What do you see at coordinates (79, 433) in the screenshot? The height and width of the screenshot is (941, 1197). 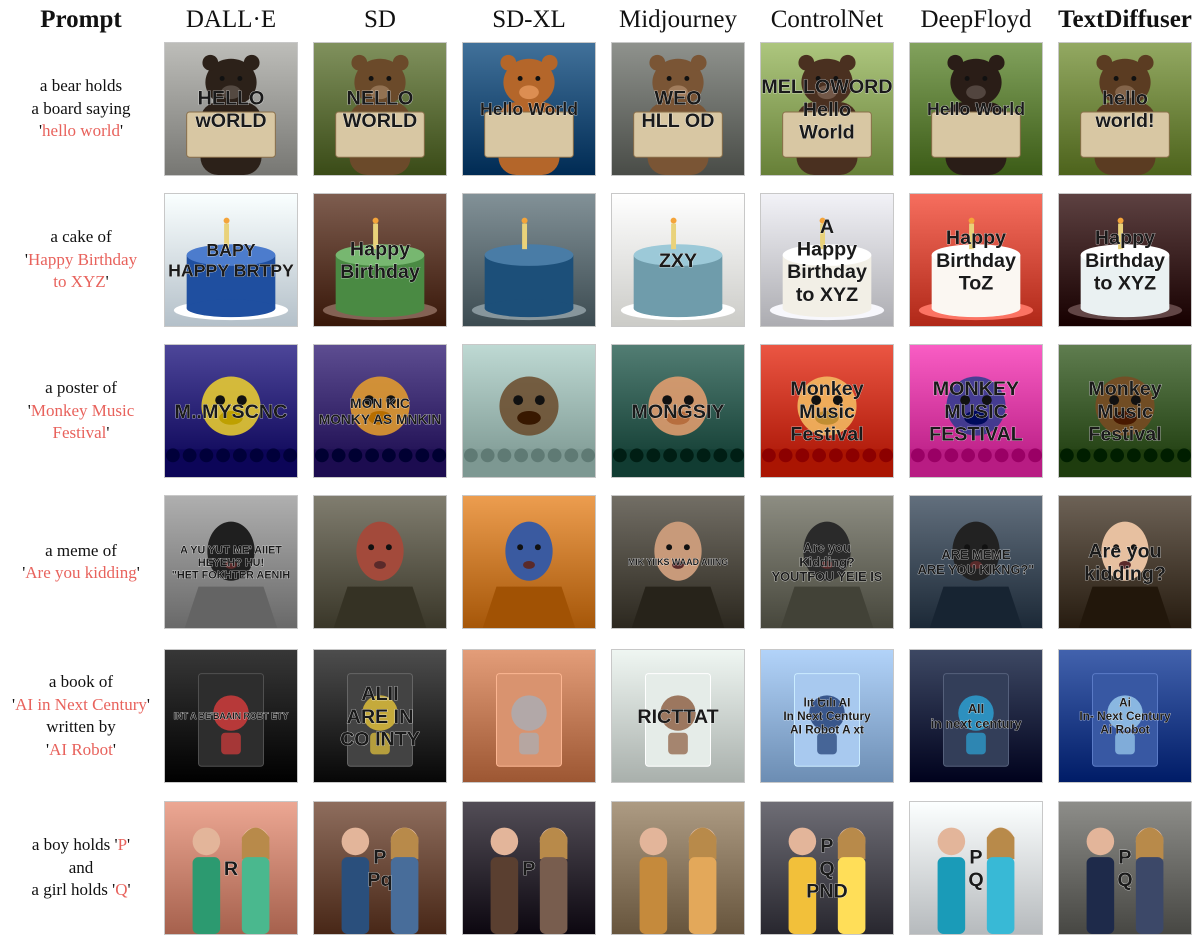 I see `prompt-keyword: Festival` at bounding box center [79, 433].